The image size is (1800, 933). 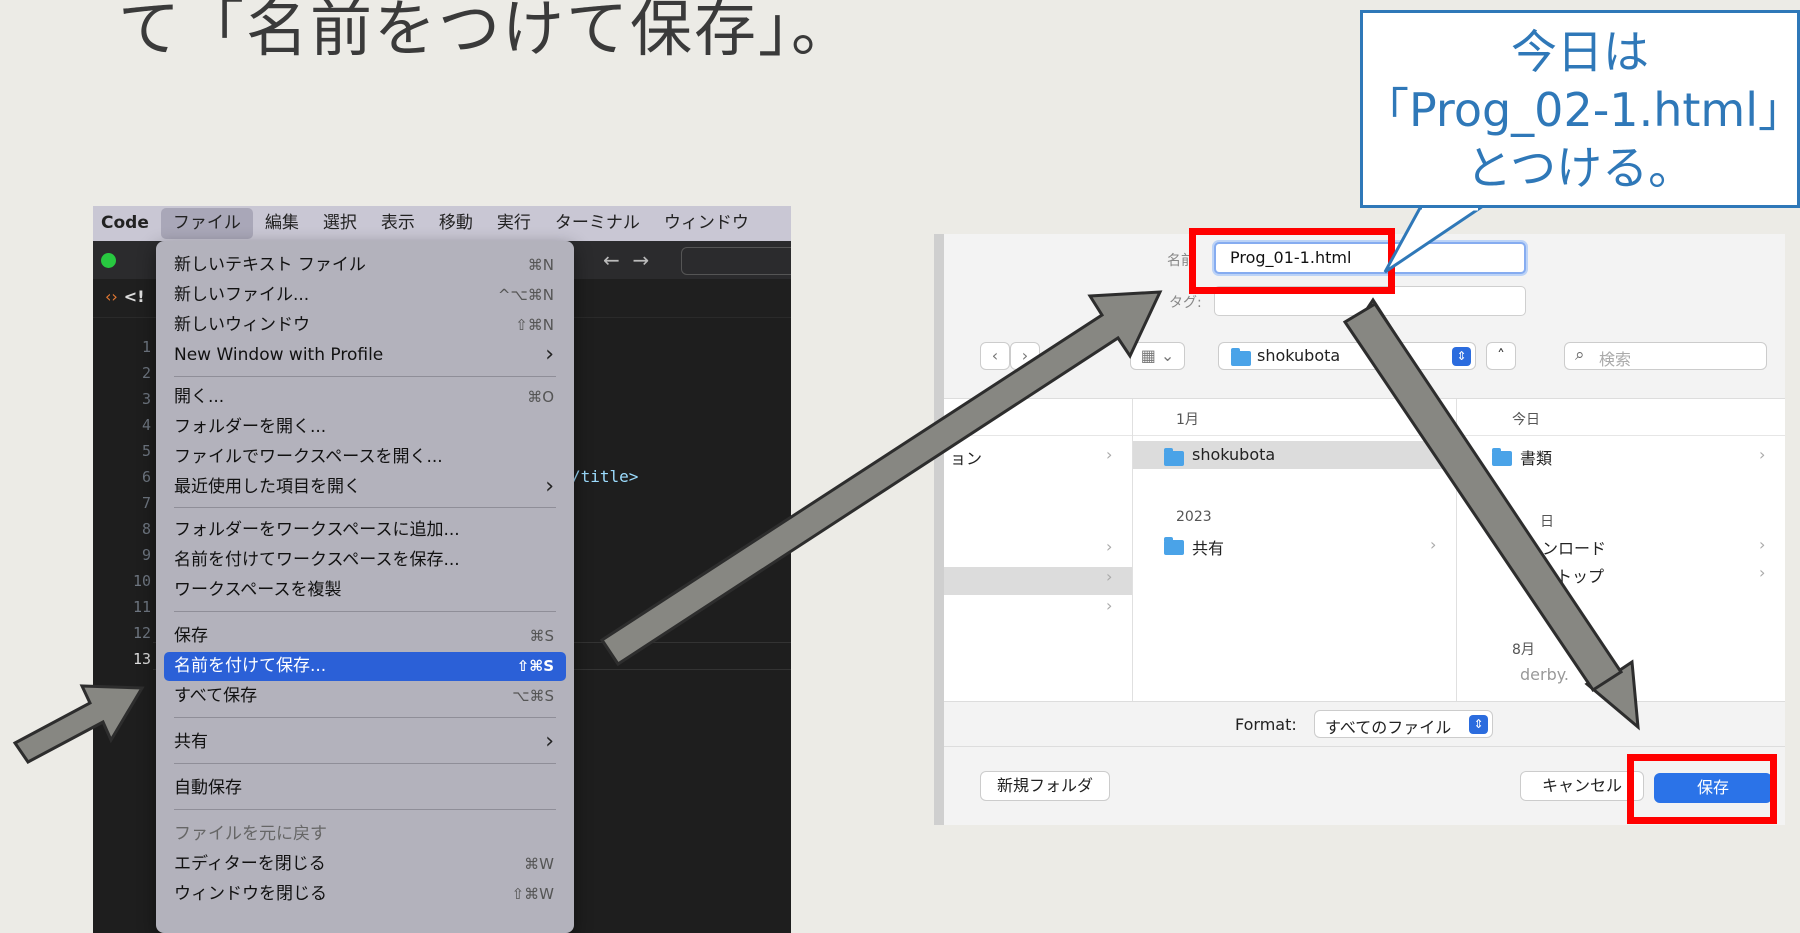 I want to click on column-group-header: 1月, so click(x=1187, y=420).